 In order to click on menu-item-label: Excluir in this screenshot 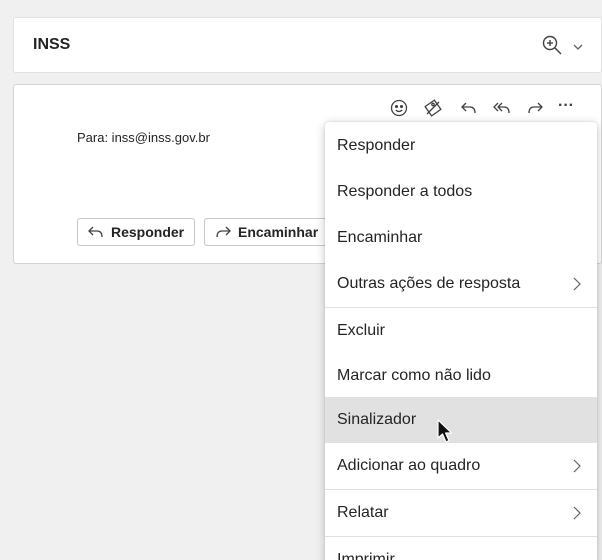, I will do `click(361, 330)`.